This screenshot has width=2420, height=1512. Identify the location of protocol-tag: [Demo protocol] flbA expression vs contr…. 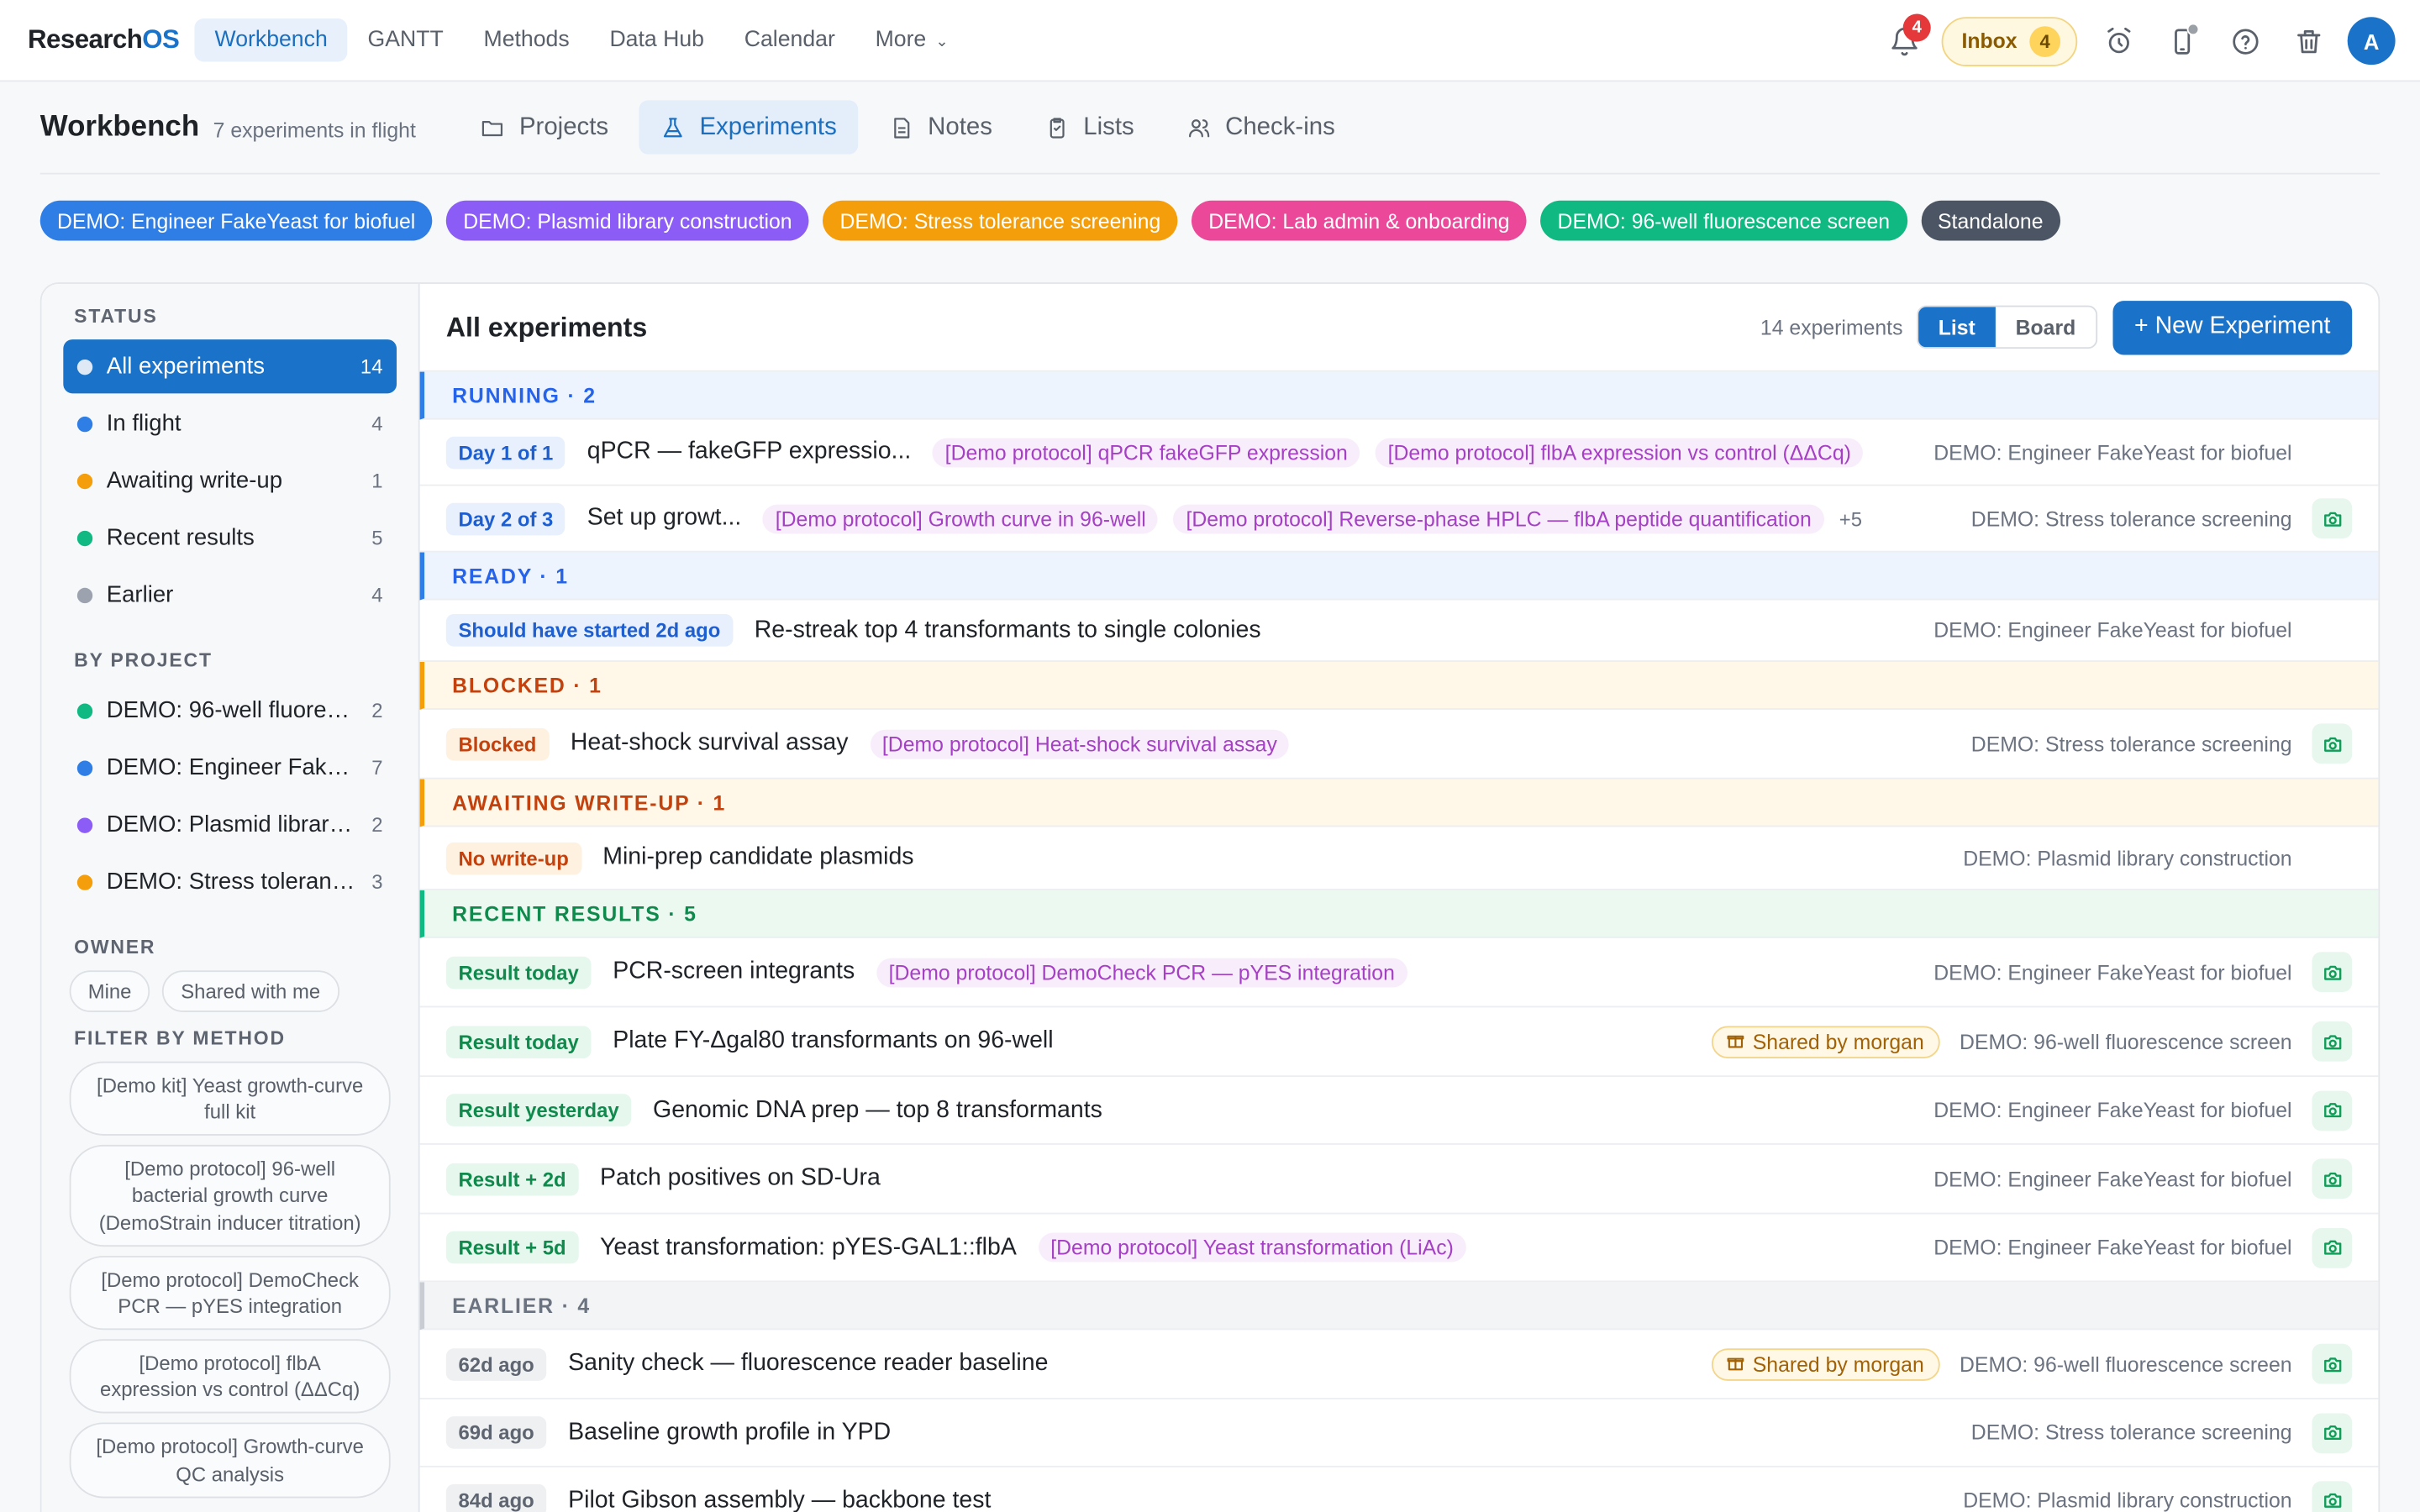
(1619, 452).